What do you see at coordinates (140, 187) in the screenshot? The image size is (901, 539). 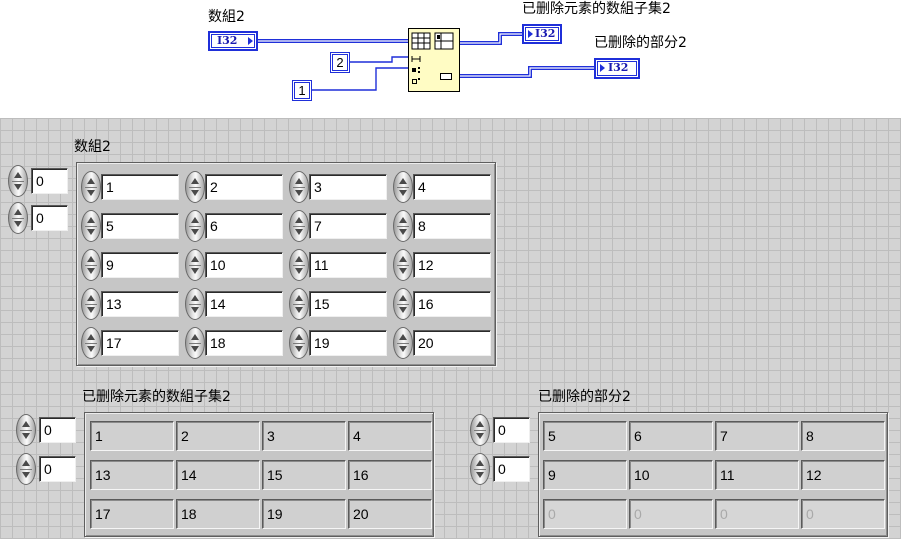 I see `input-array-element: 1` at bounding box center [140, 187].